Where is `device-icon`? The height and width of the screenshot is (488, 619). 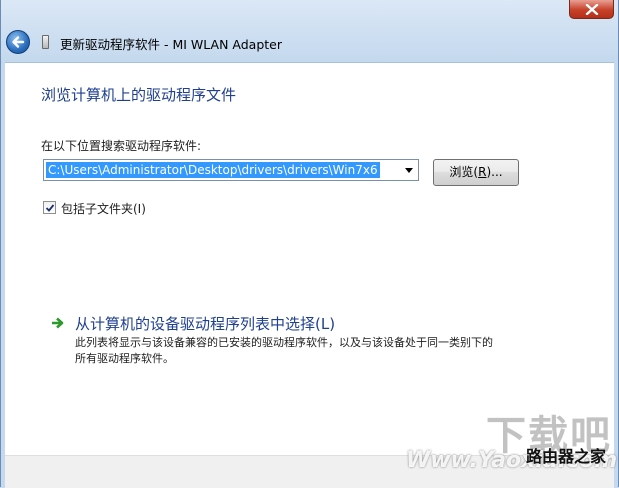
device-icon is located at coordinates (45, 42).